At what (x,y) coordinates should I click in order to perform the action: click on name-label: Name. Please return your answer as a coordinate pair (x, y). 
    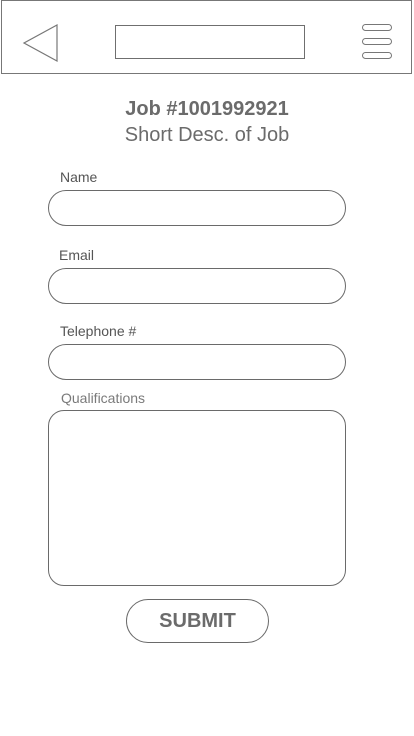
    Looking at the image, I should click on (79, 177).